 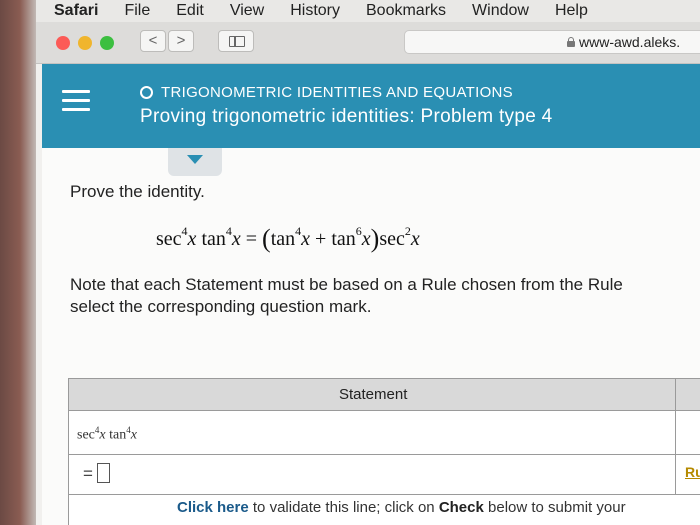 I want to click on sidebar-toggle-button, so click(x=236, y=41).